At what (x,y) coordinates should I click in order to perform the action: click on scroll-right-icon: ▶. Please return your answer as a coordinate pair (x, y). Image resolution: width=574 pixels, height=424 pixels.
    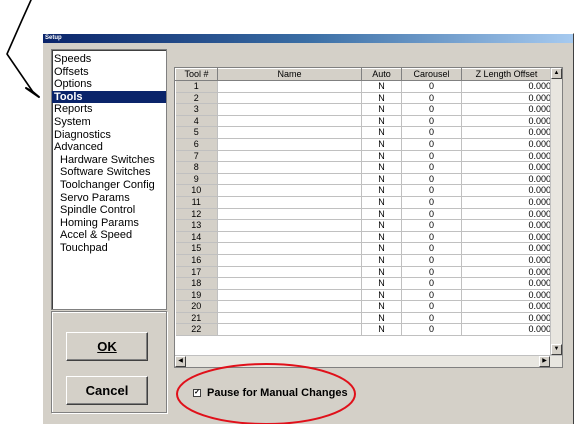
    Looking at the image, I should click on (544, 361).